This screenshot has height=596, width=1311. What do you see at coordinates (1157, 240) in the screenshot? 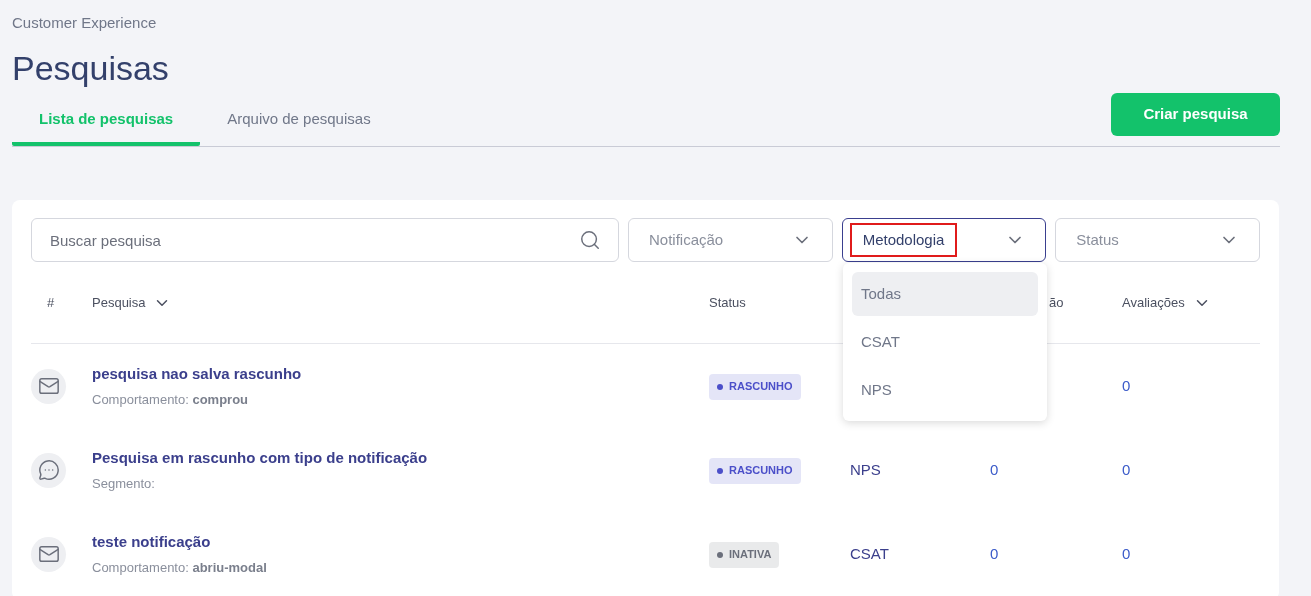
I see `filter-dropdown: Status` at bounding box center [1157, 240].